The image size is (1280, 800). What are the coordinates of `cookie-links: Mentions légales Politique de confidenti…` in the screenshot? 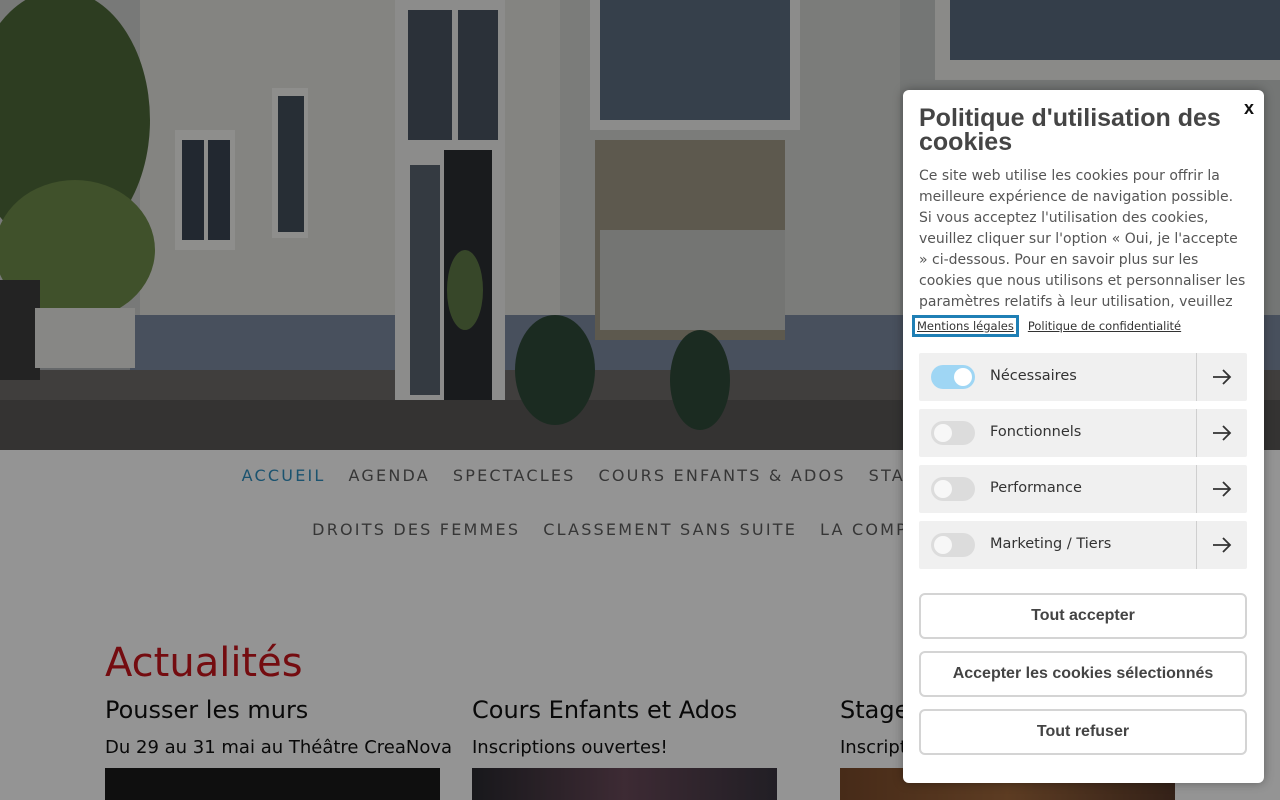 It's located at (1046, 326).